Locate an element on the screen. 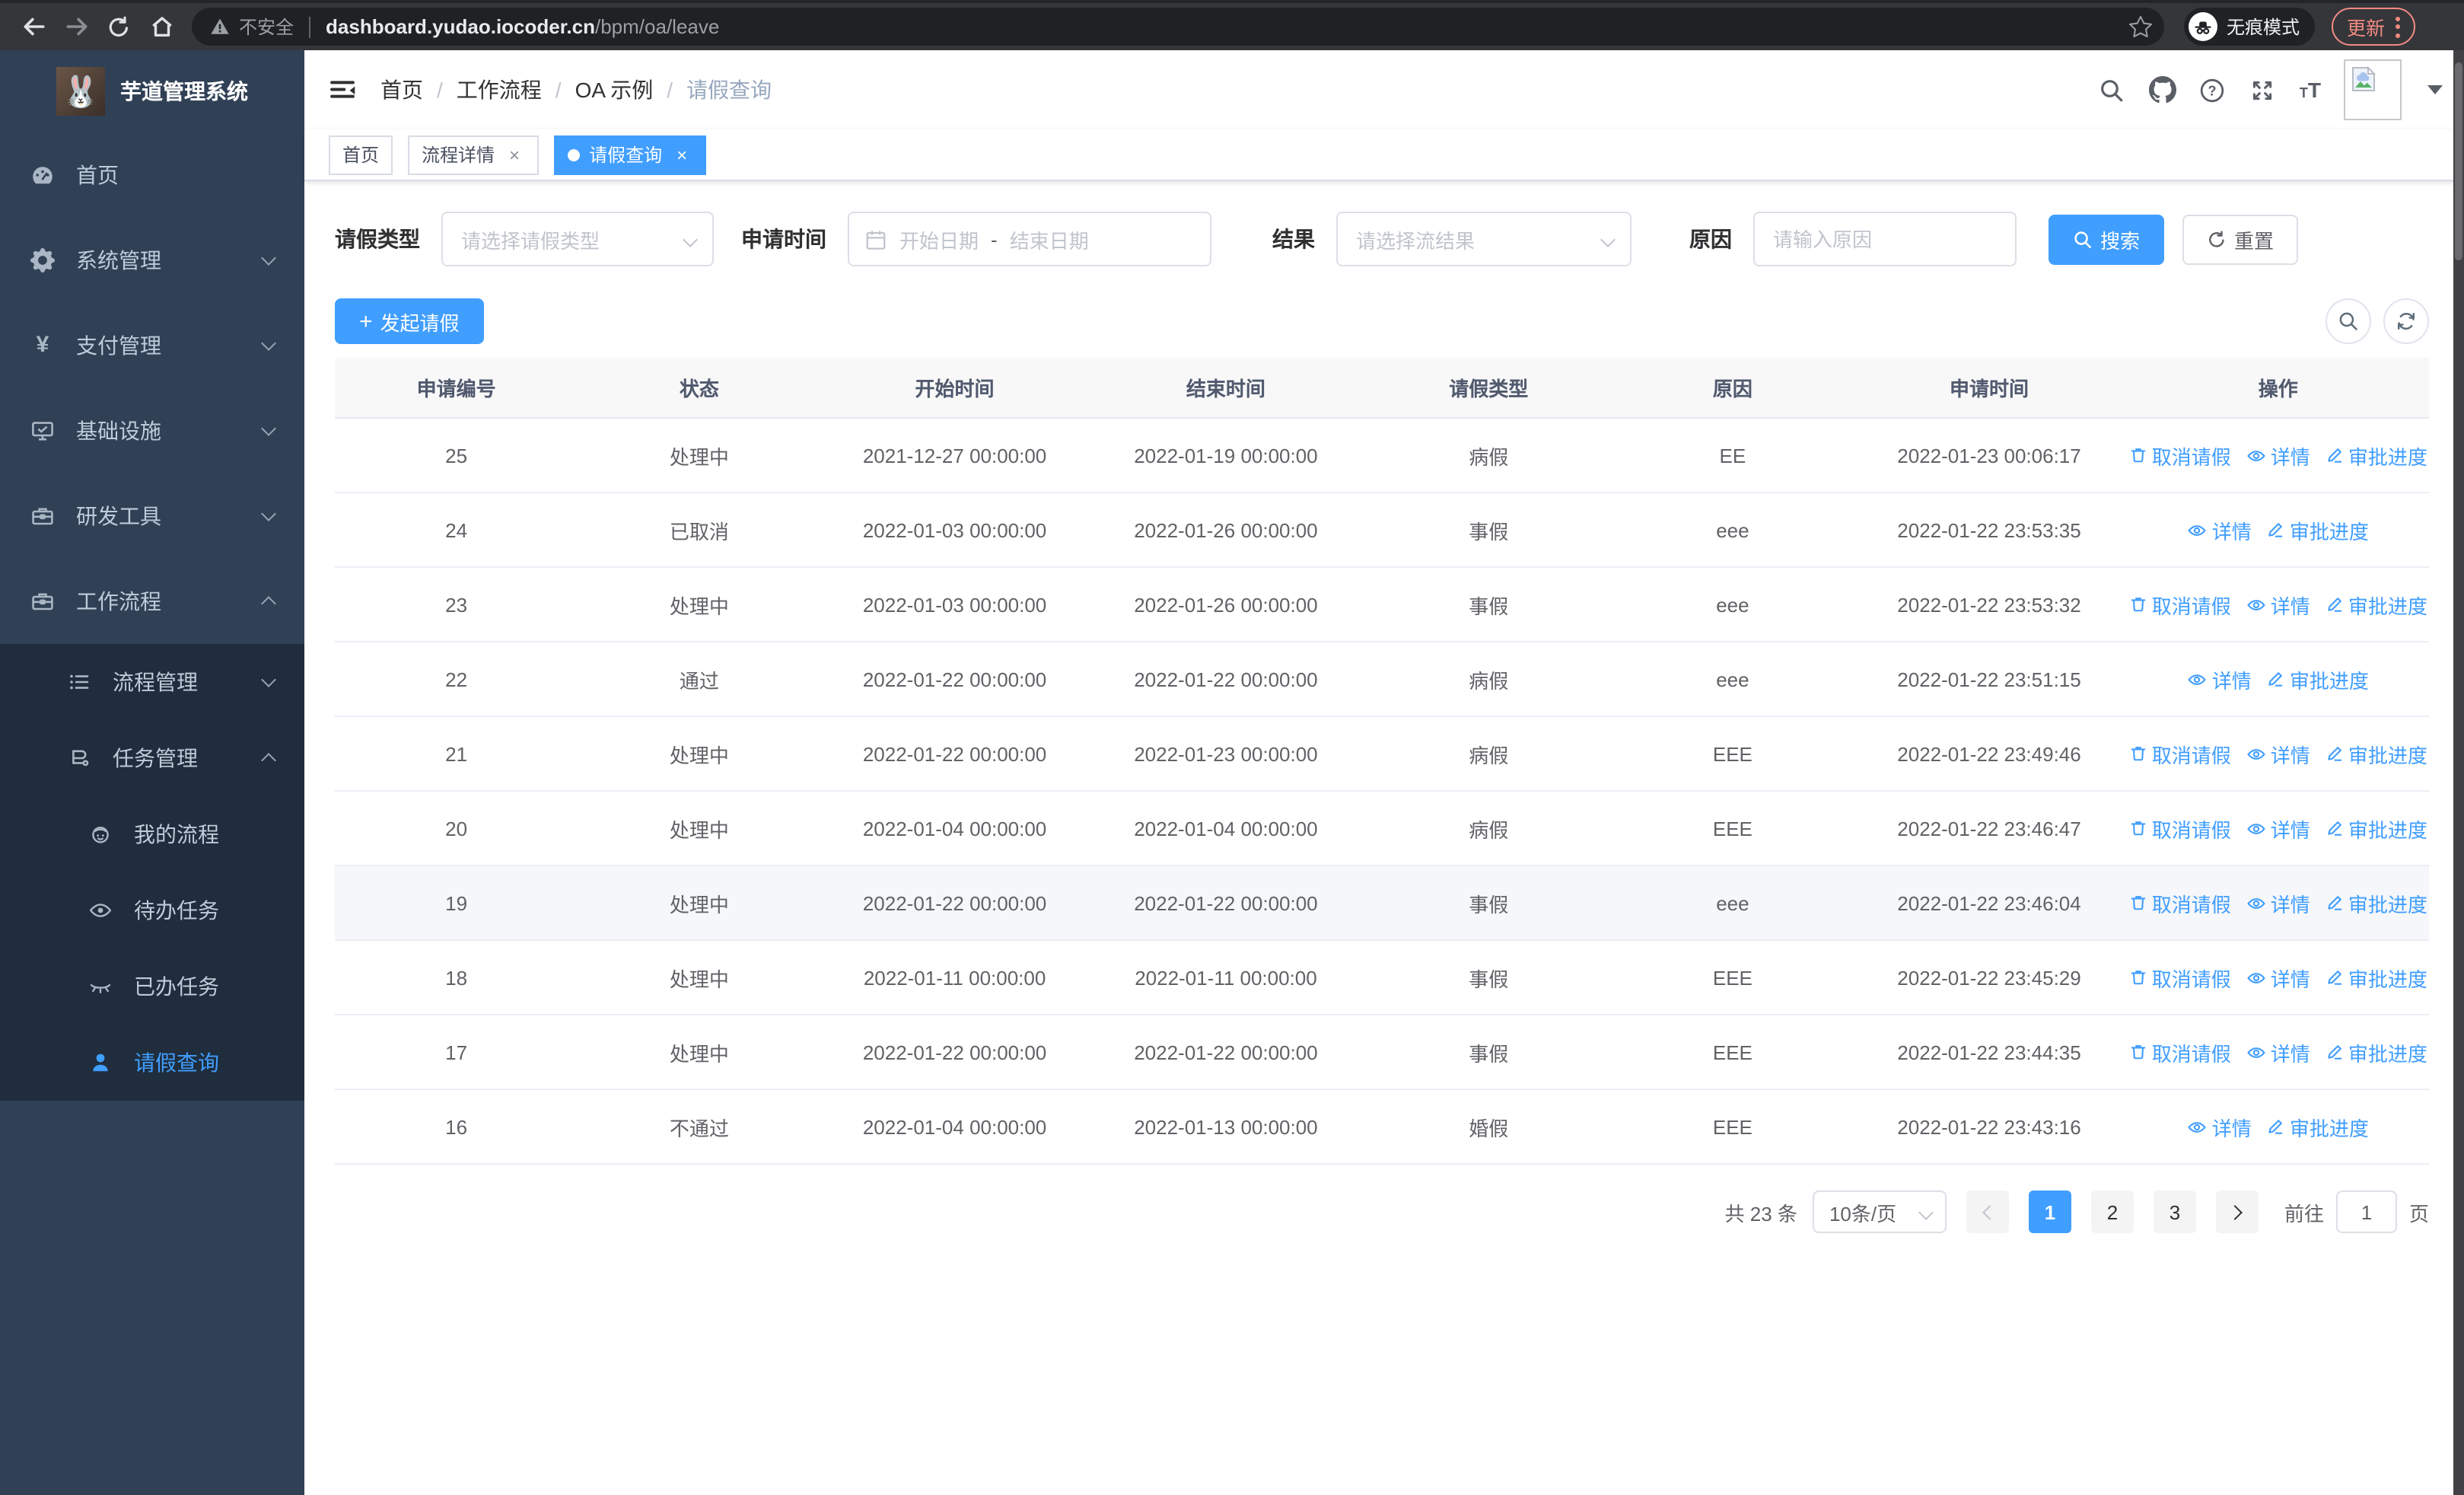 The height and width of the screenshot is (1495, 2464). reason-field is located at coordinates (1885, 239).